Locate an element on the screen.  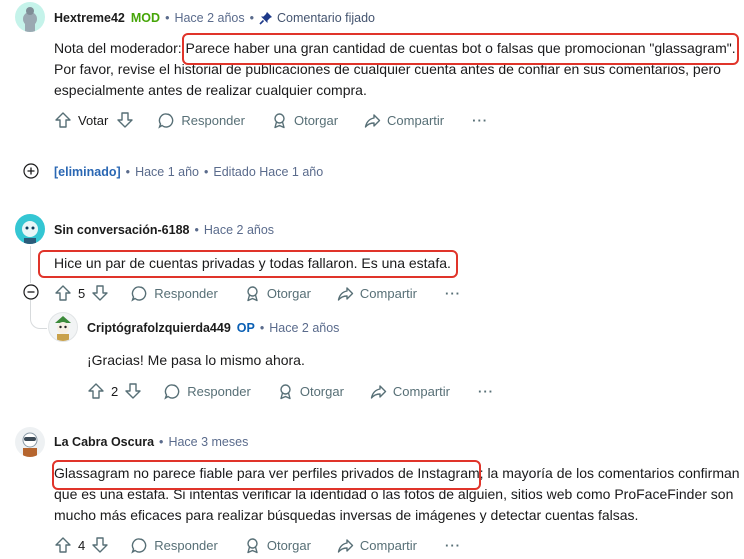
plus-circle-icon is located at coordinates (31, 171).